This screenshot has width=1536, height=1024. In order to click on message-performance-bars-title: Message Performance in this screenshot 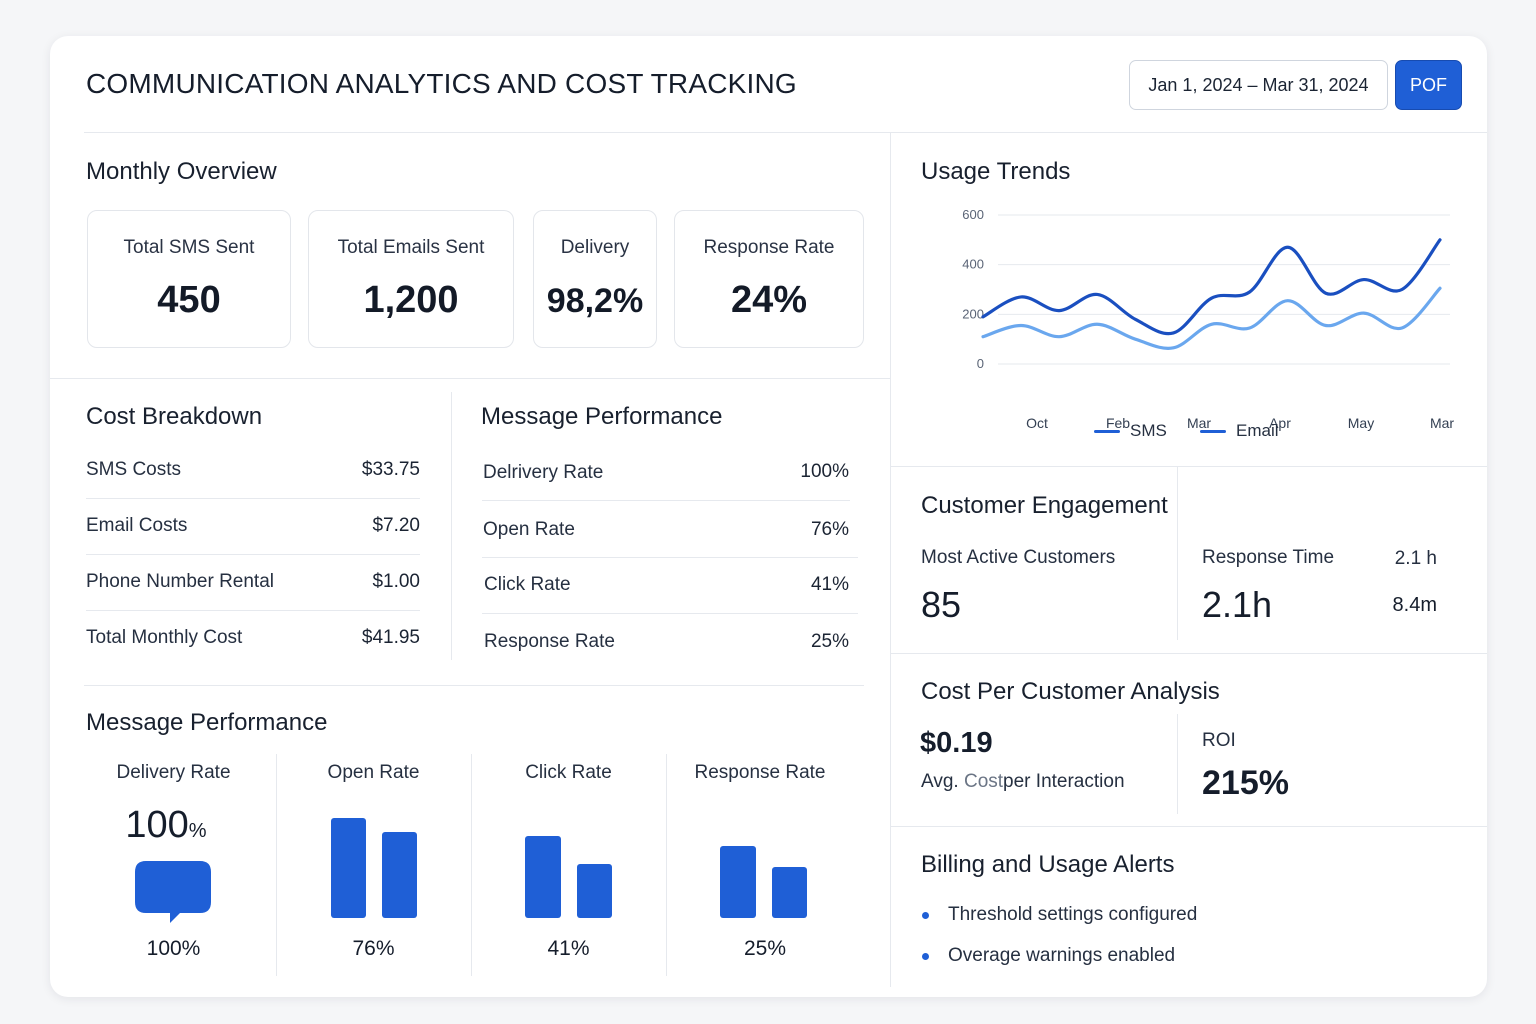, I will do `click(207, 722)`.